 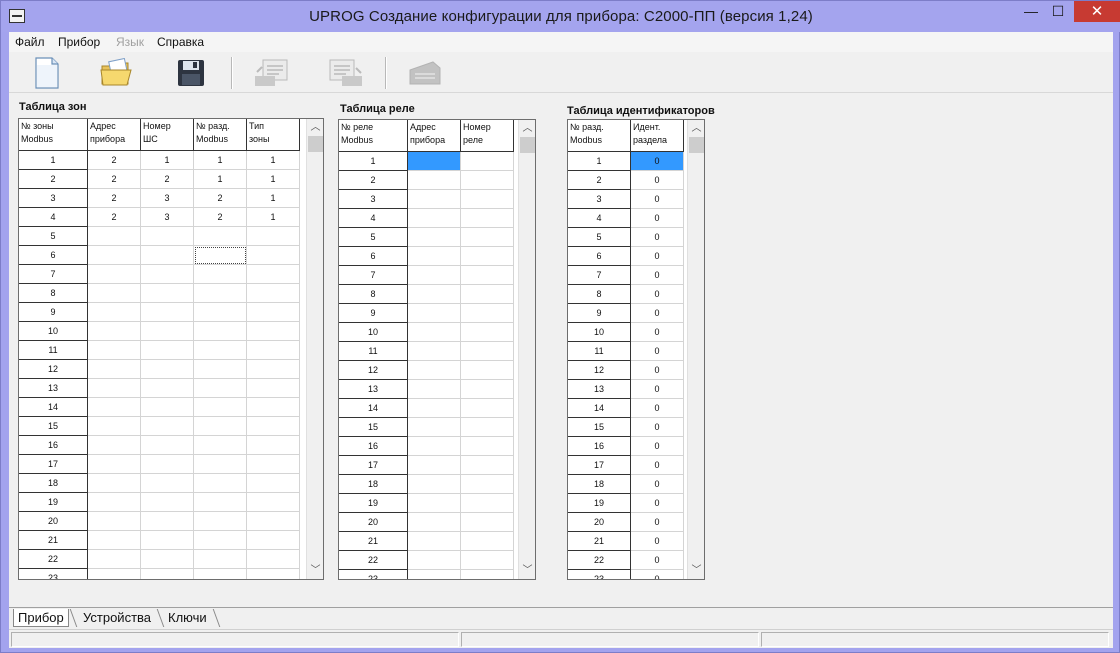 I want to click on maximize-button: ☐, so click(x=1058, y=11).